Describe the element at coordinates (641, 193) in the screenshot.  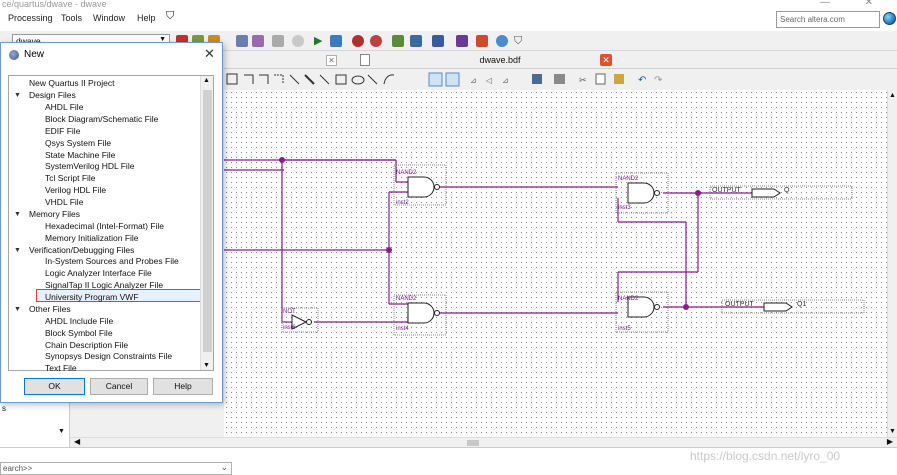
I see `nand-gate-inst3` at that location.